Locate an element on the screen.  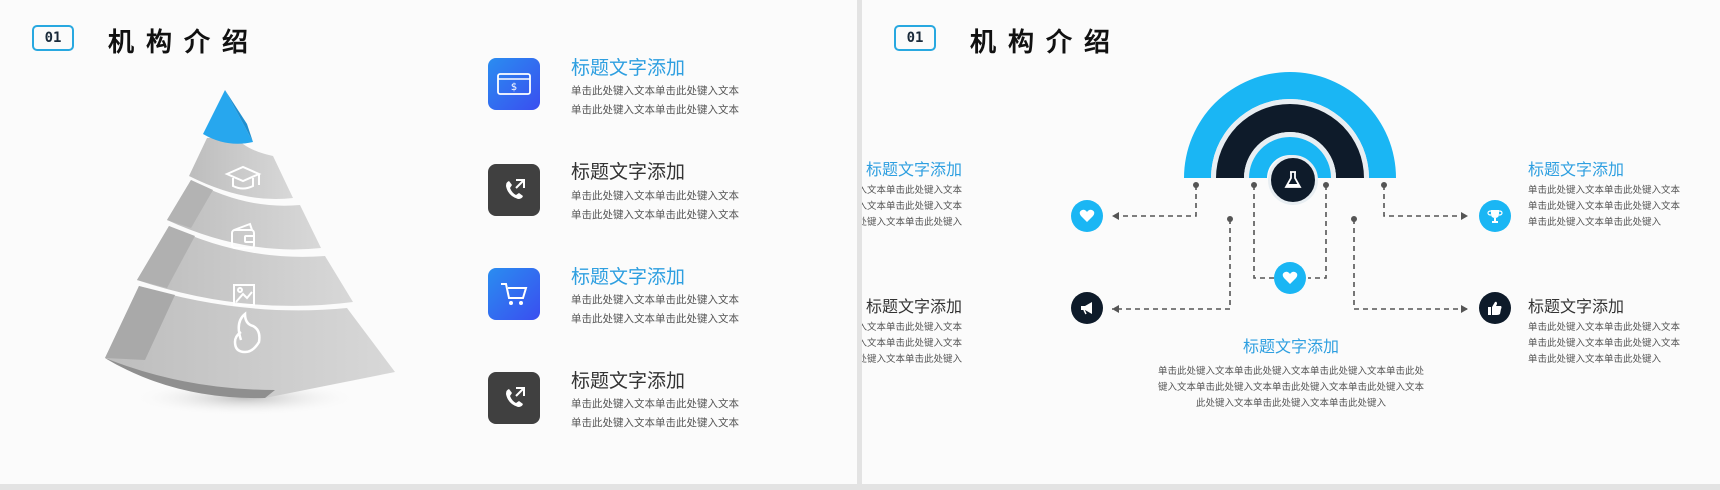
flask-icon is located at coordinates (1293, 180).